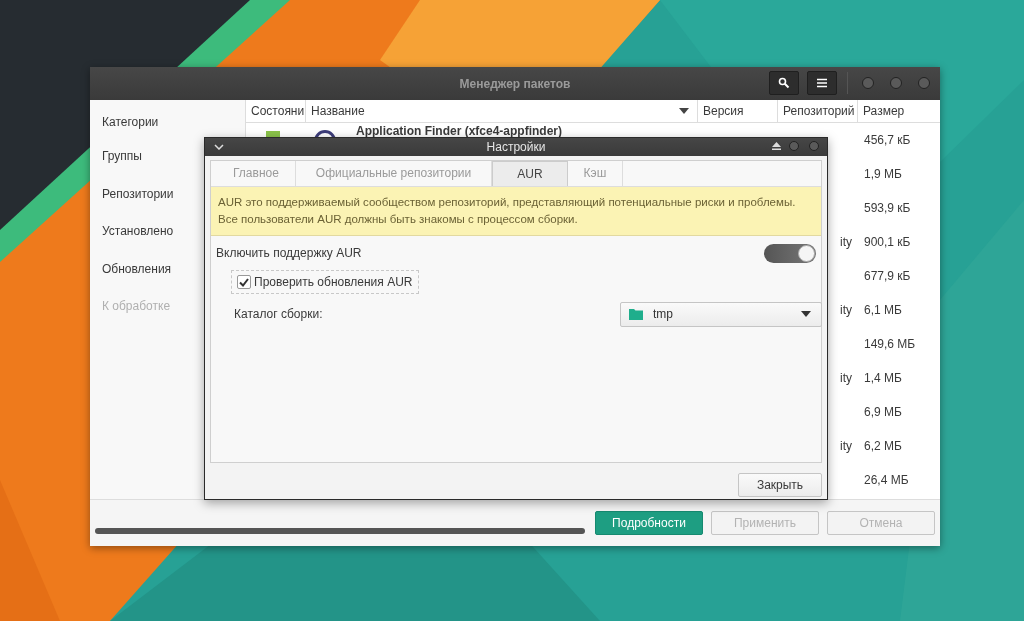 This screenshot has height=621, width=1024. I want to click on column-header: Версия, so click(738, 111).